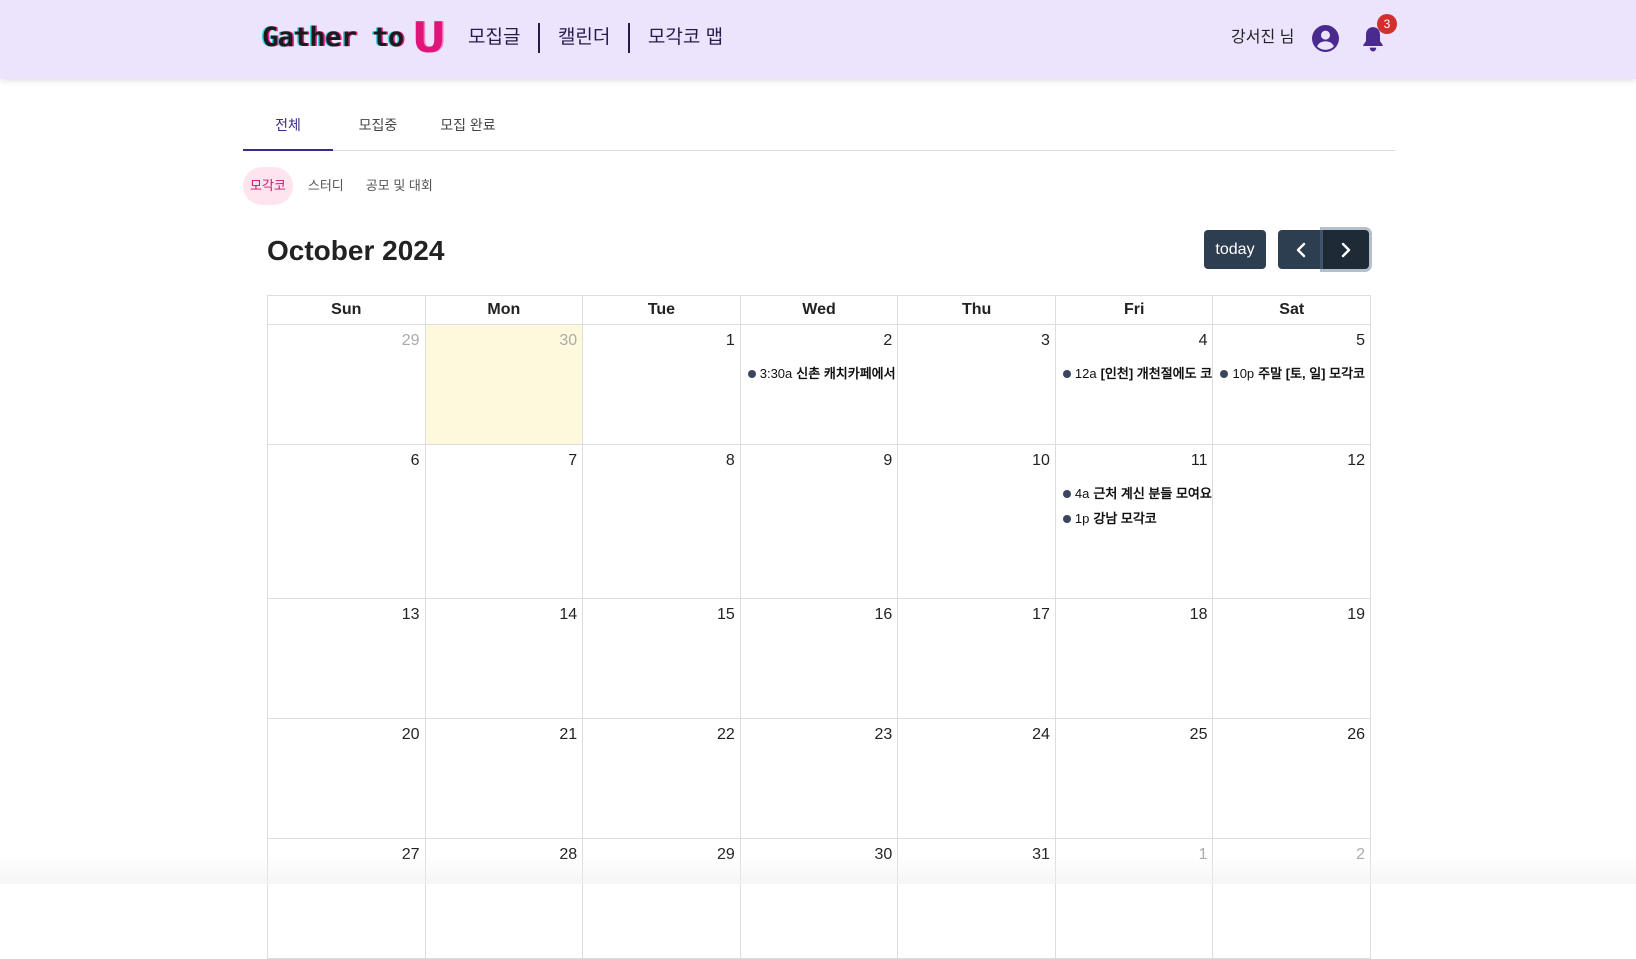 The width and height of the screenshot is (1636, 959). I want to click on account-circle-icon, so click(1325, 38).